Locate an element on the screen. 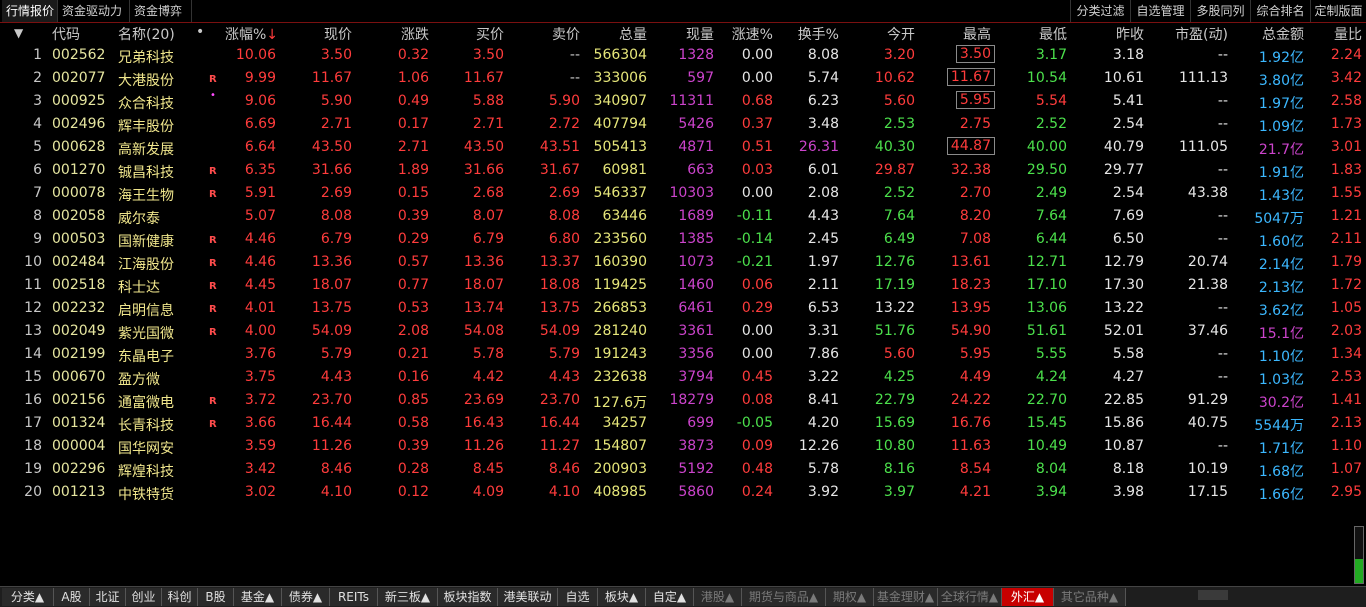 The image size is (1366, 607). header-change: 涨跌 is located at coordinates (415, 34).